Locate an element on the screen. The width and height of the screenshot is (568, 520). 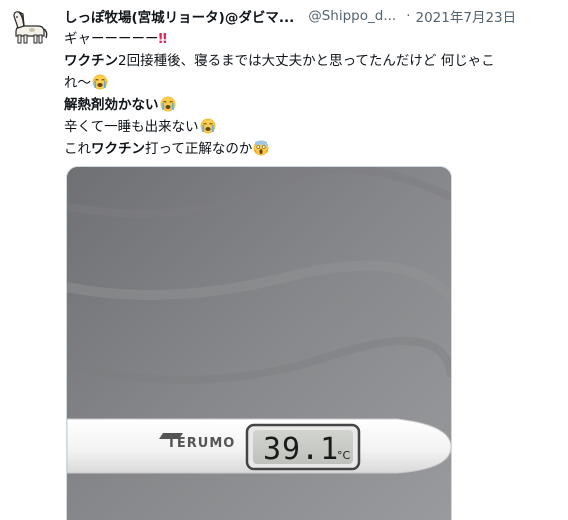
horse-avatar-icon is located at coordinates (29, 27).